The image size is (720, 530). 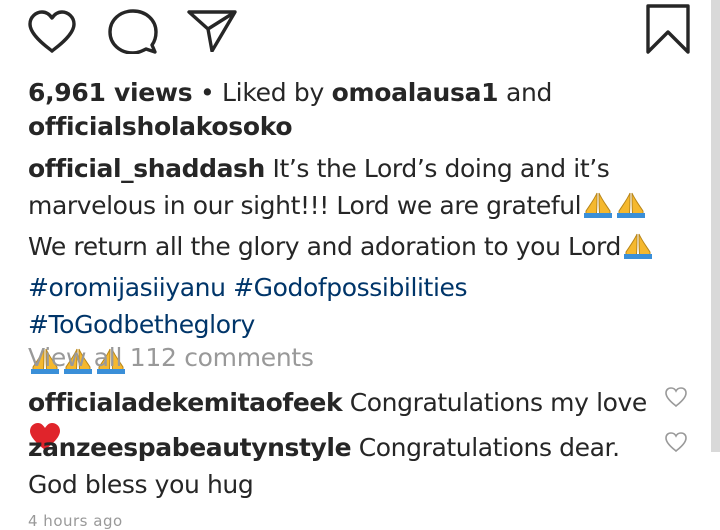 What do you see at coordinates (160, 126) in the screenshot?
I see `liker-username: officialsholakosoko` at bounding box center [160, 126].